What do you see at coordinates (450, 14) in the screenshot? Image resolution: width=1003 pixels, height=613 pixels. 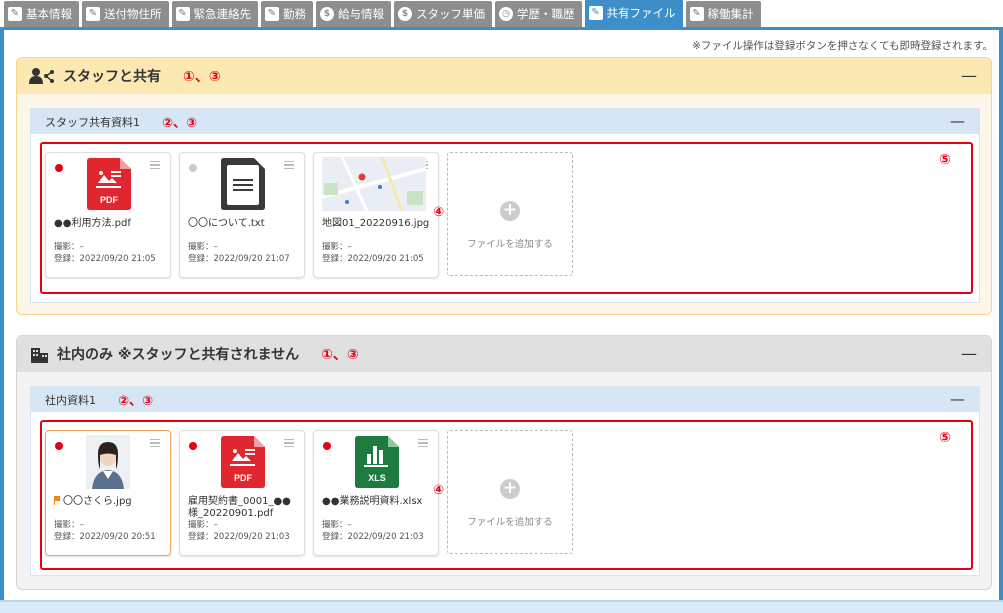 I see `tab-label: スタッフ単価` at bounding box center [450, 14].